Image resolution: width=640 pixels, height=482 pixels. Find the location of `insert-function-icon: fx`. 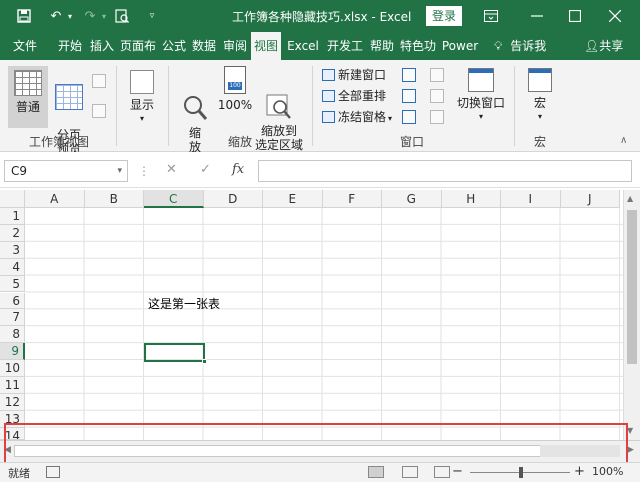

insert-function-icon: fx is located at coordinates (238, 169).